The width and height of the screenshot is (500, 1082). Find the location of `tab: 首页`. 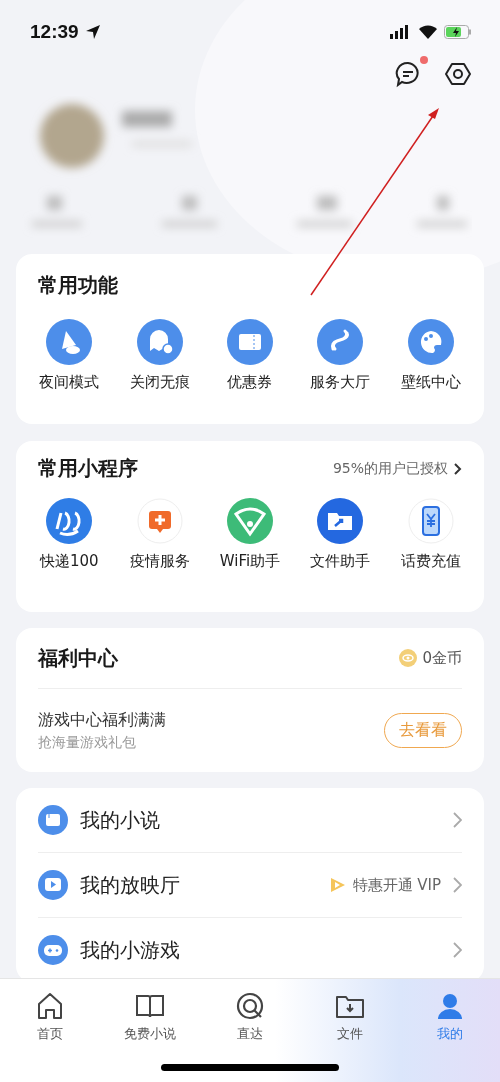

tab: 首页 is located at coordinates (50, 1020).